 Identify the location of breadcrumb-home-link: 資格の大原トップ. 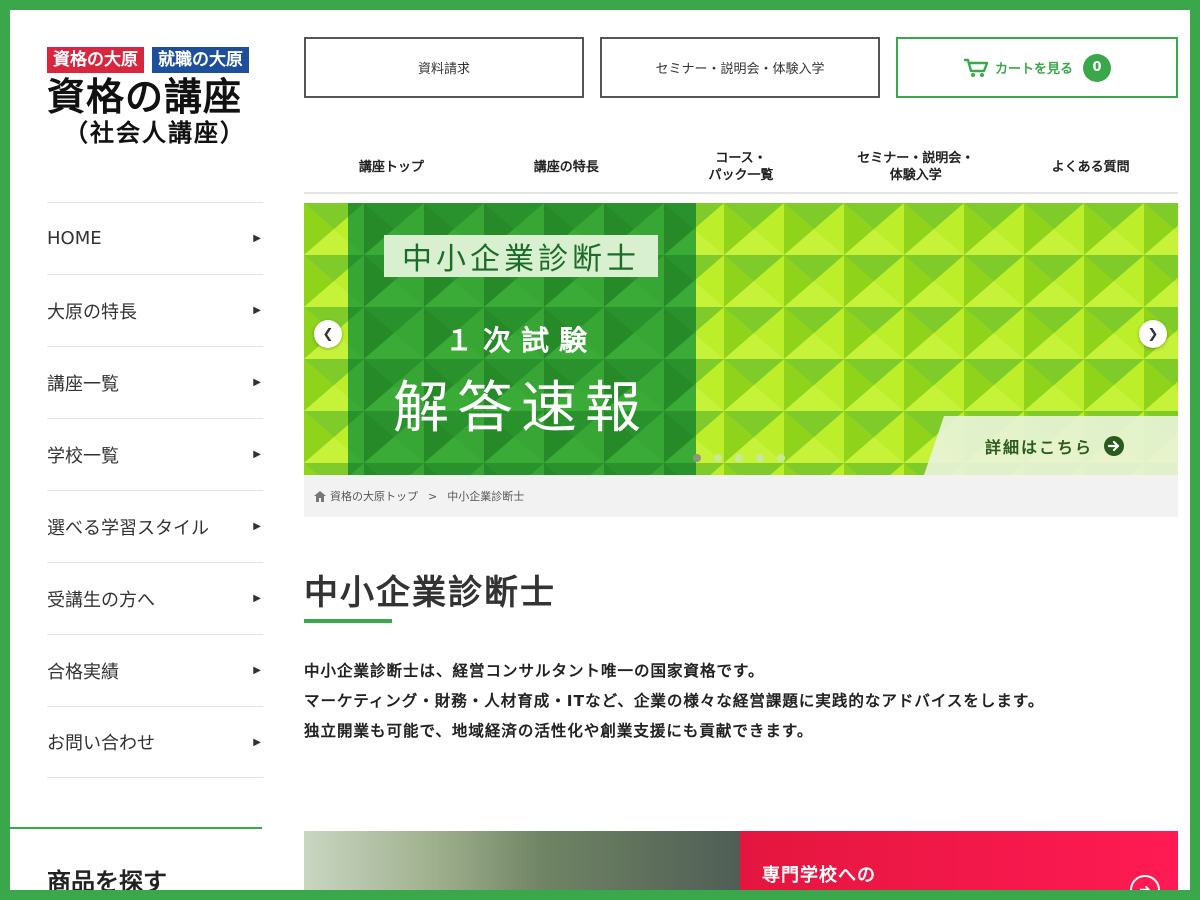
(374, 496).